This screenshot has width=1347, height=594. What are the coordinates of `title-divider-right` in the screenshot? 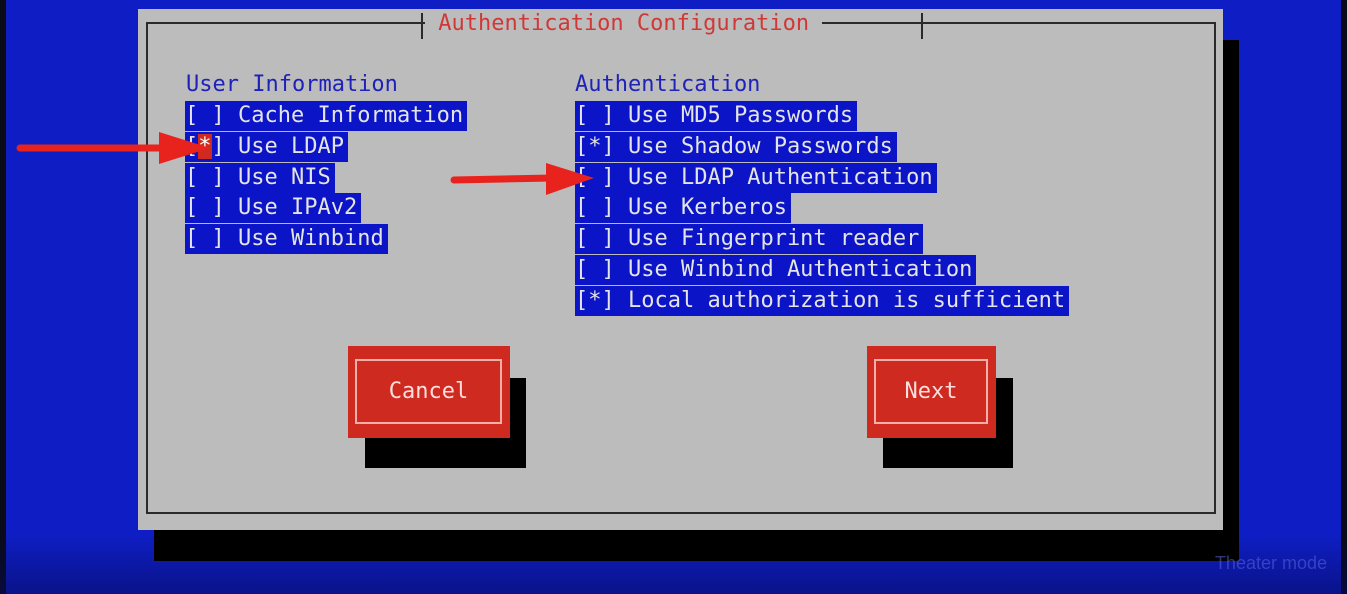 It's located at (922, 26).